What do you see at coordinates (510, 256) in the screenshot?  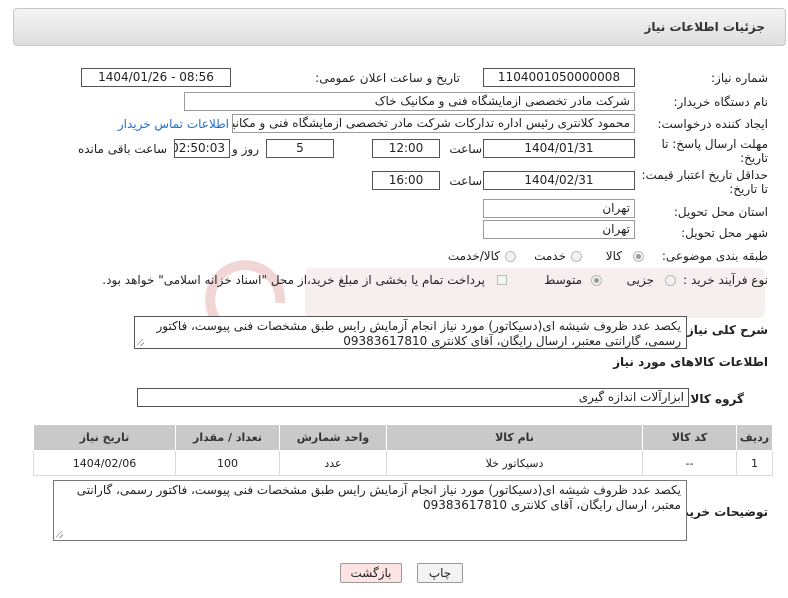 I see `category-radio-goods-service` at bounding box center [510, 256].